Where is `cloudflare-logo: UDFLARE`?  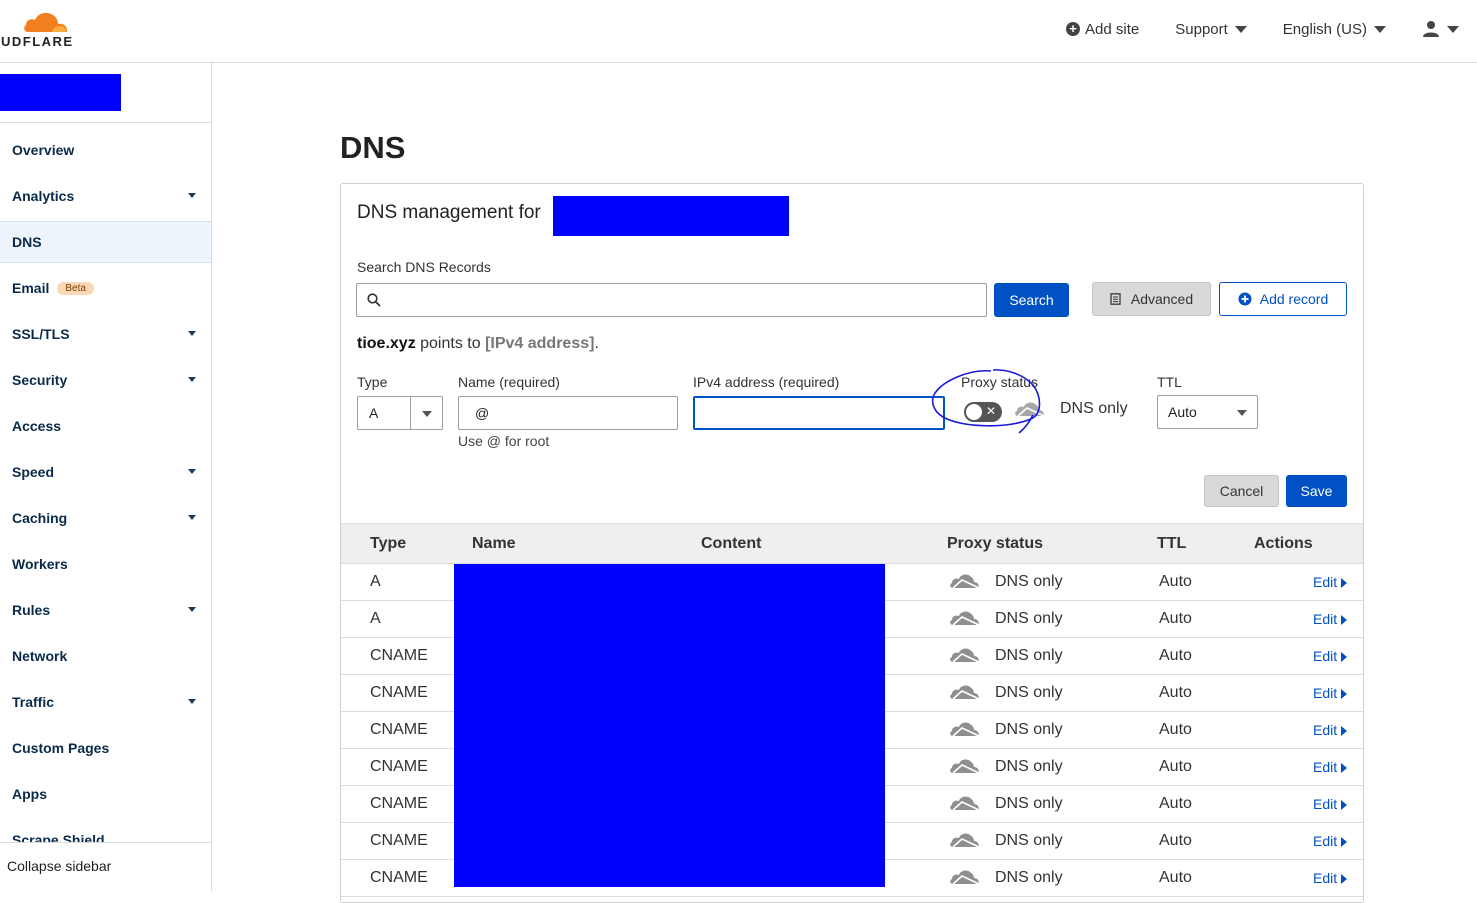
cloudflare-logo: UDFLARE is located at coordinates (45, 30).